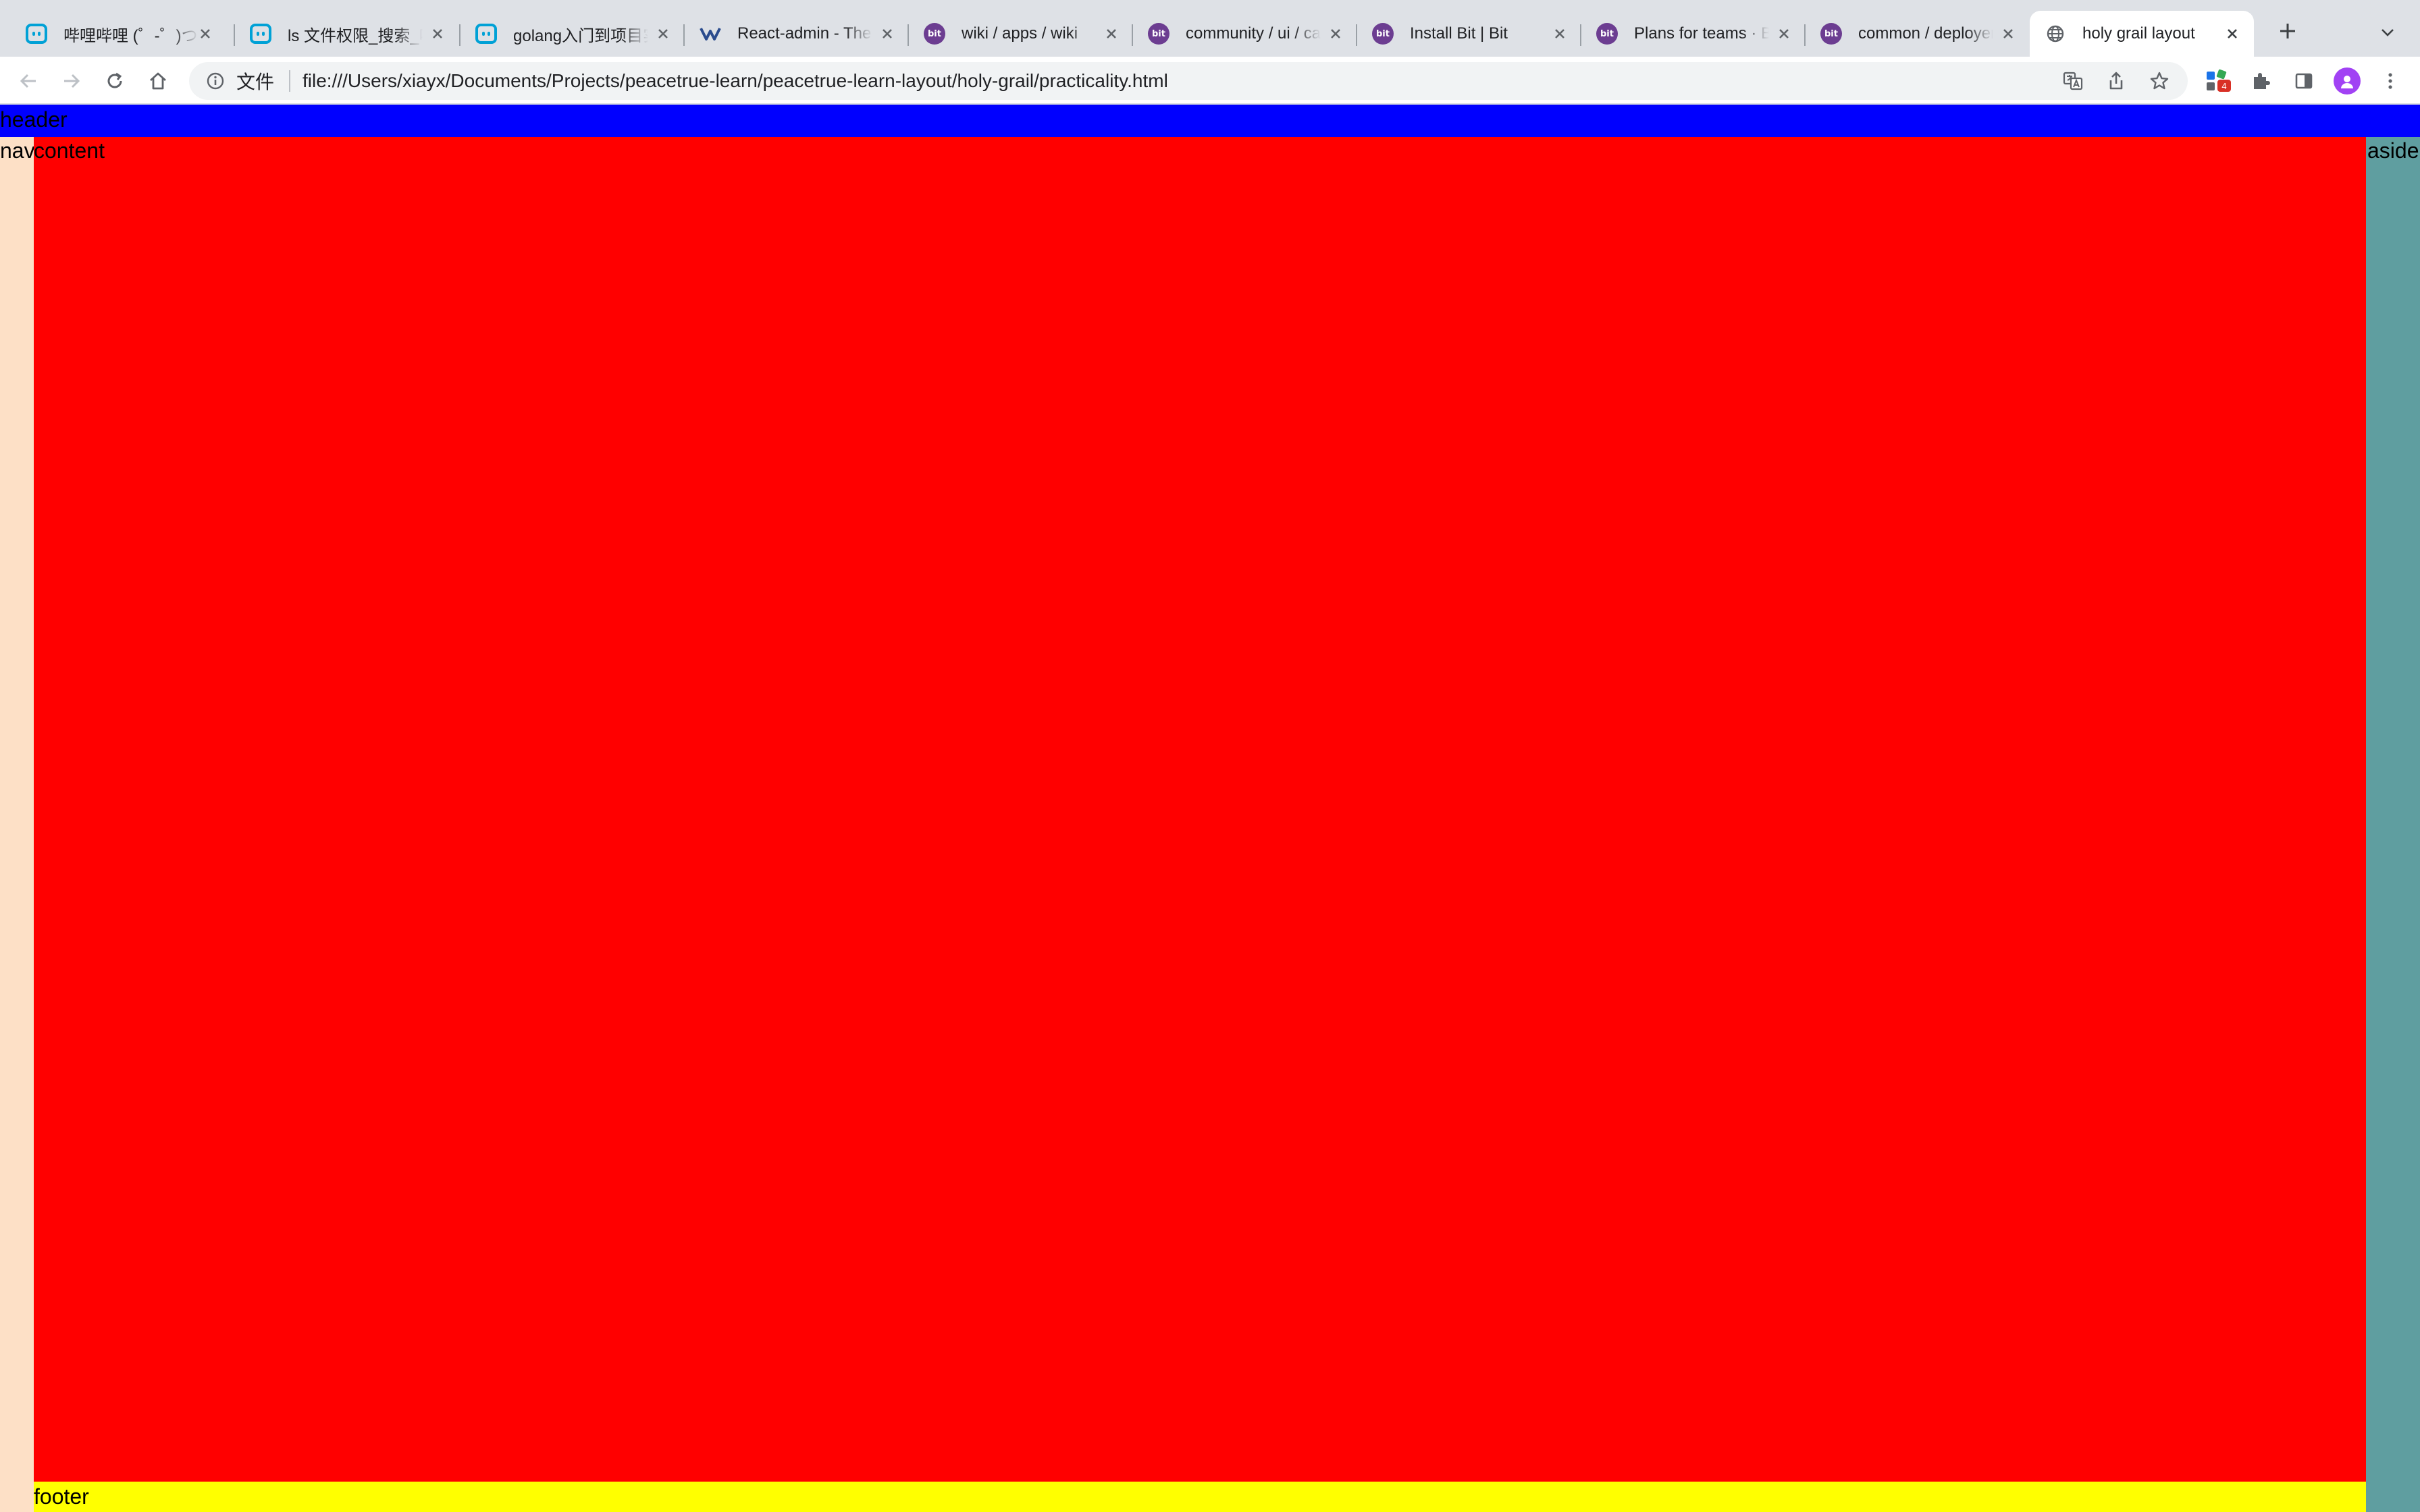  I want to click on tab-holy-grail-layout: holy grail layout, so click(2142, 34).